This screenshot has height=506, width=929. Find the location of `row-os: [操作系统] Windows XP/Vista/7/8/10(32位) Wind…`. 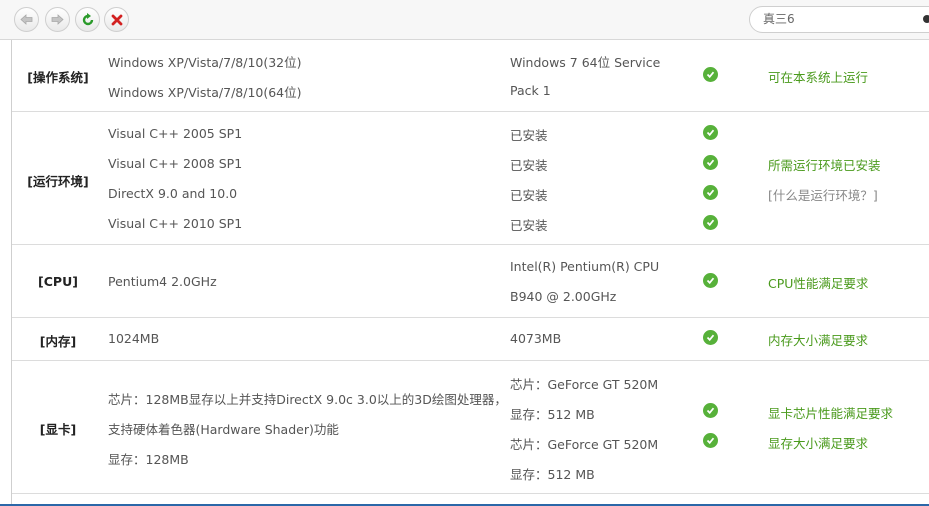

row-os: [操作系统] Windows XP/Vista/7/8/10(32位) Wind… is located at coordinates (470, 76).